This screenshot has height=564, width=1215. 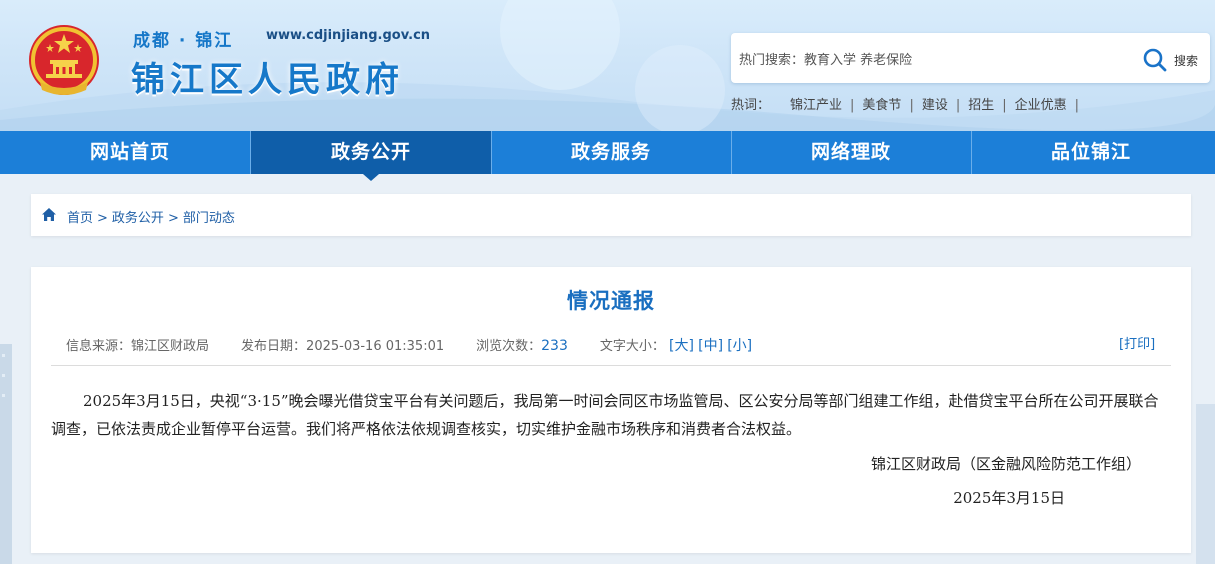 I want to click on site-city-label: 成都 · 锦江, so click(x=183, y=41).